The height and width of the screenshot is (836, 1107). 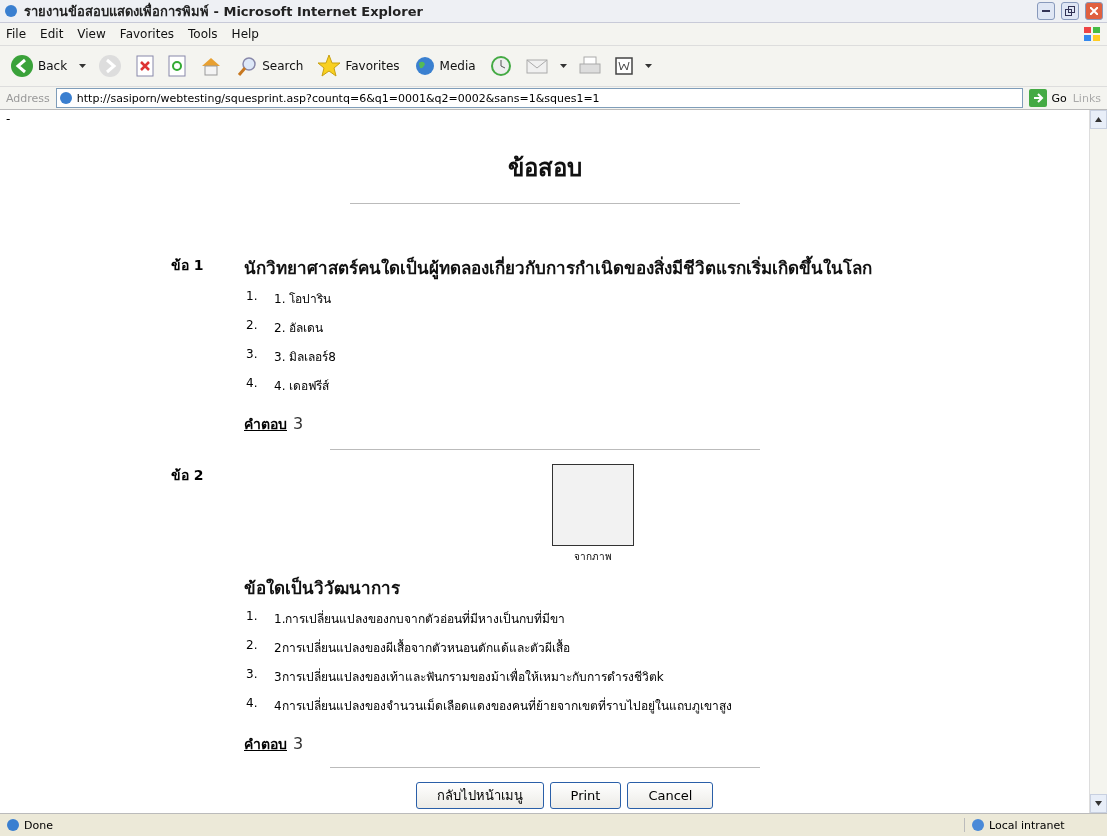 I want to click on option-text: 3การเปลี่ยนแปลงของเท้าและฟันกรามของม้าเพื่อให้เหมาะกับการดำรงชีวิตk, so click(x=469, y=676).